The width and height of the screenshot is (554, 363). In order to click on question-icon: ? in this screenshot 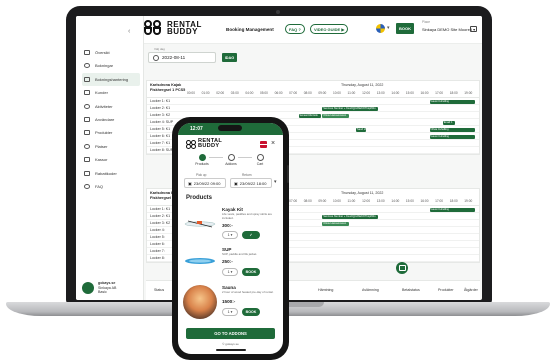, I will do `click(299, 29)`.